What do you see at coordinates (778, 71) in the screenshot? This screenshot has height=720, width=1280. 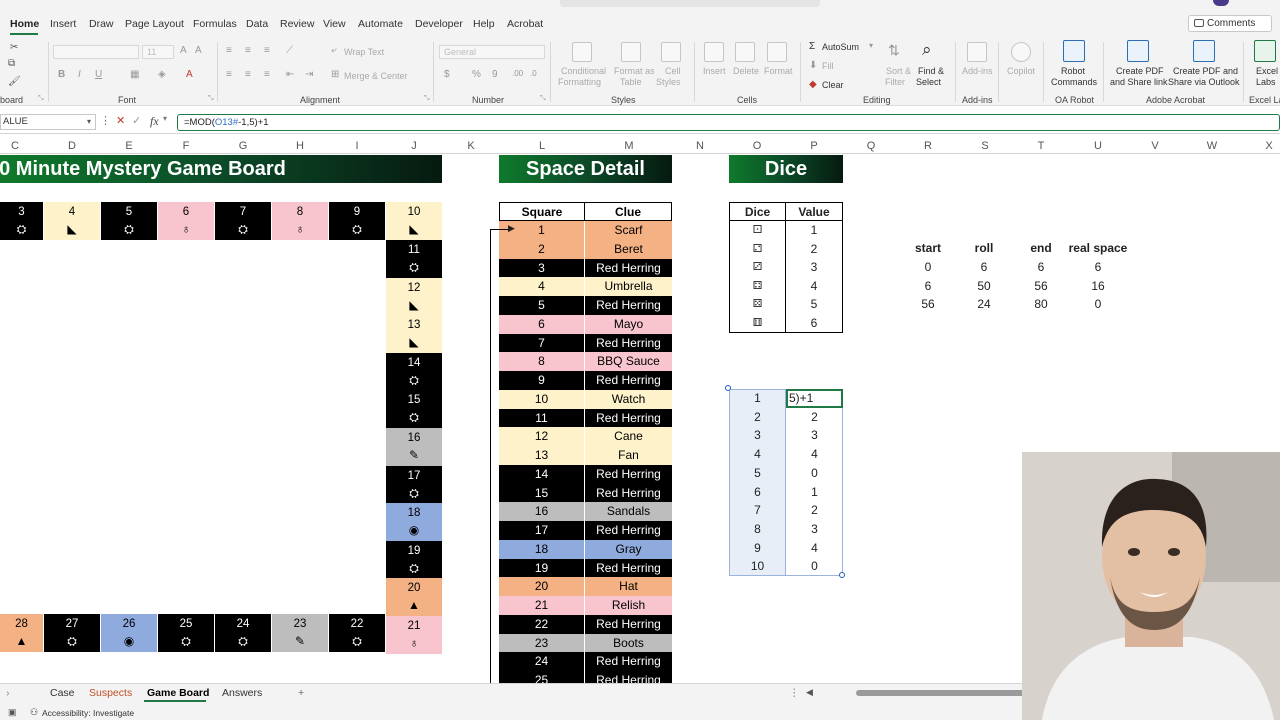 I see `format-cells-label: Format` at bounding box center [778, 71].